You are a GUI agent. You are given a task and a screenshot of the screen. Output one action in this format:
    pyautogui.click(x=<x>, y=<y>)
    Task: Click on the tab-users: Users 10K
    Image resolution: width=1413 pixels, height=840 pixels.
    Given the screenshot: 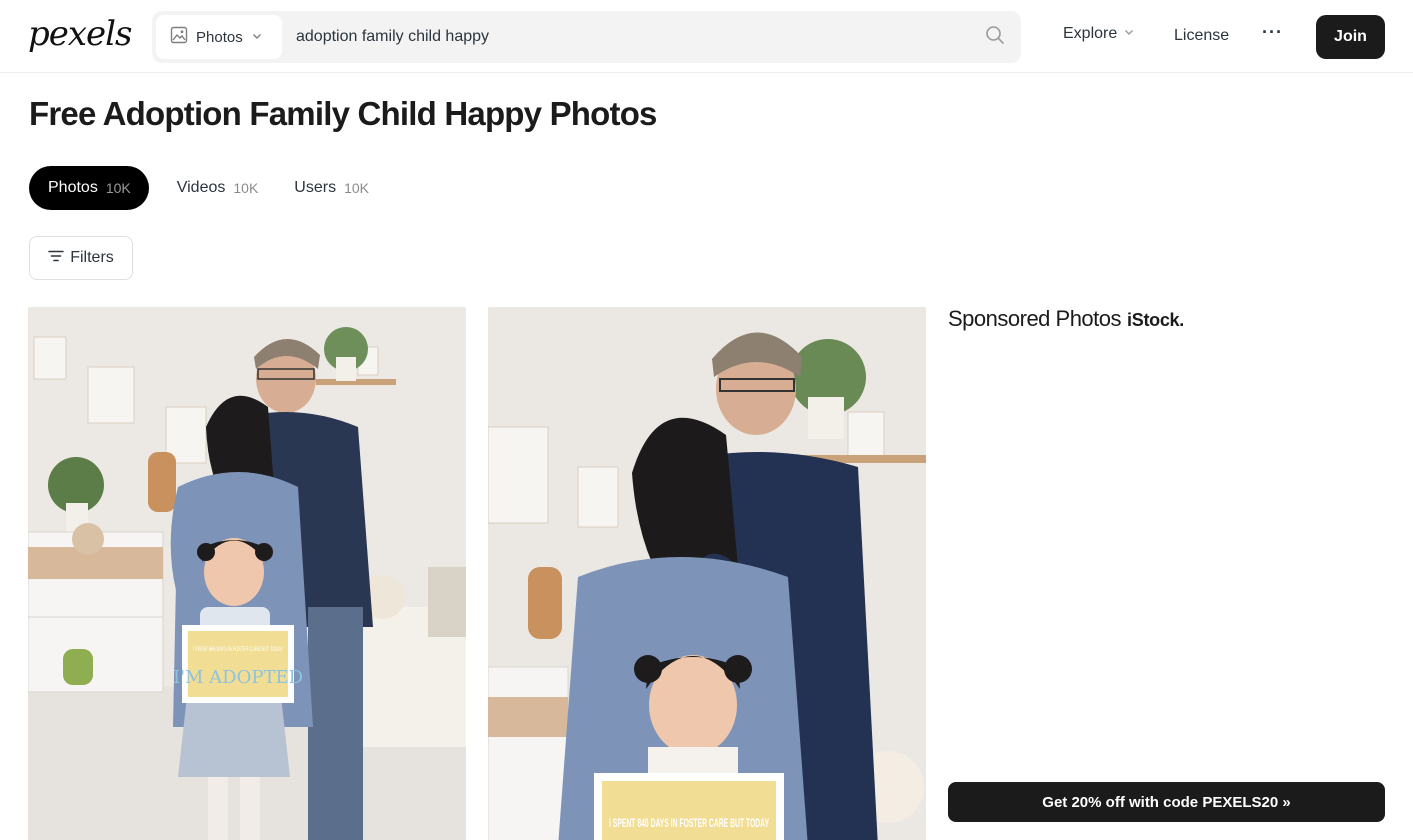 What is the action you would take?
    pyautogui.click(x=331, y=188)
    